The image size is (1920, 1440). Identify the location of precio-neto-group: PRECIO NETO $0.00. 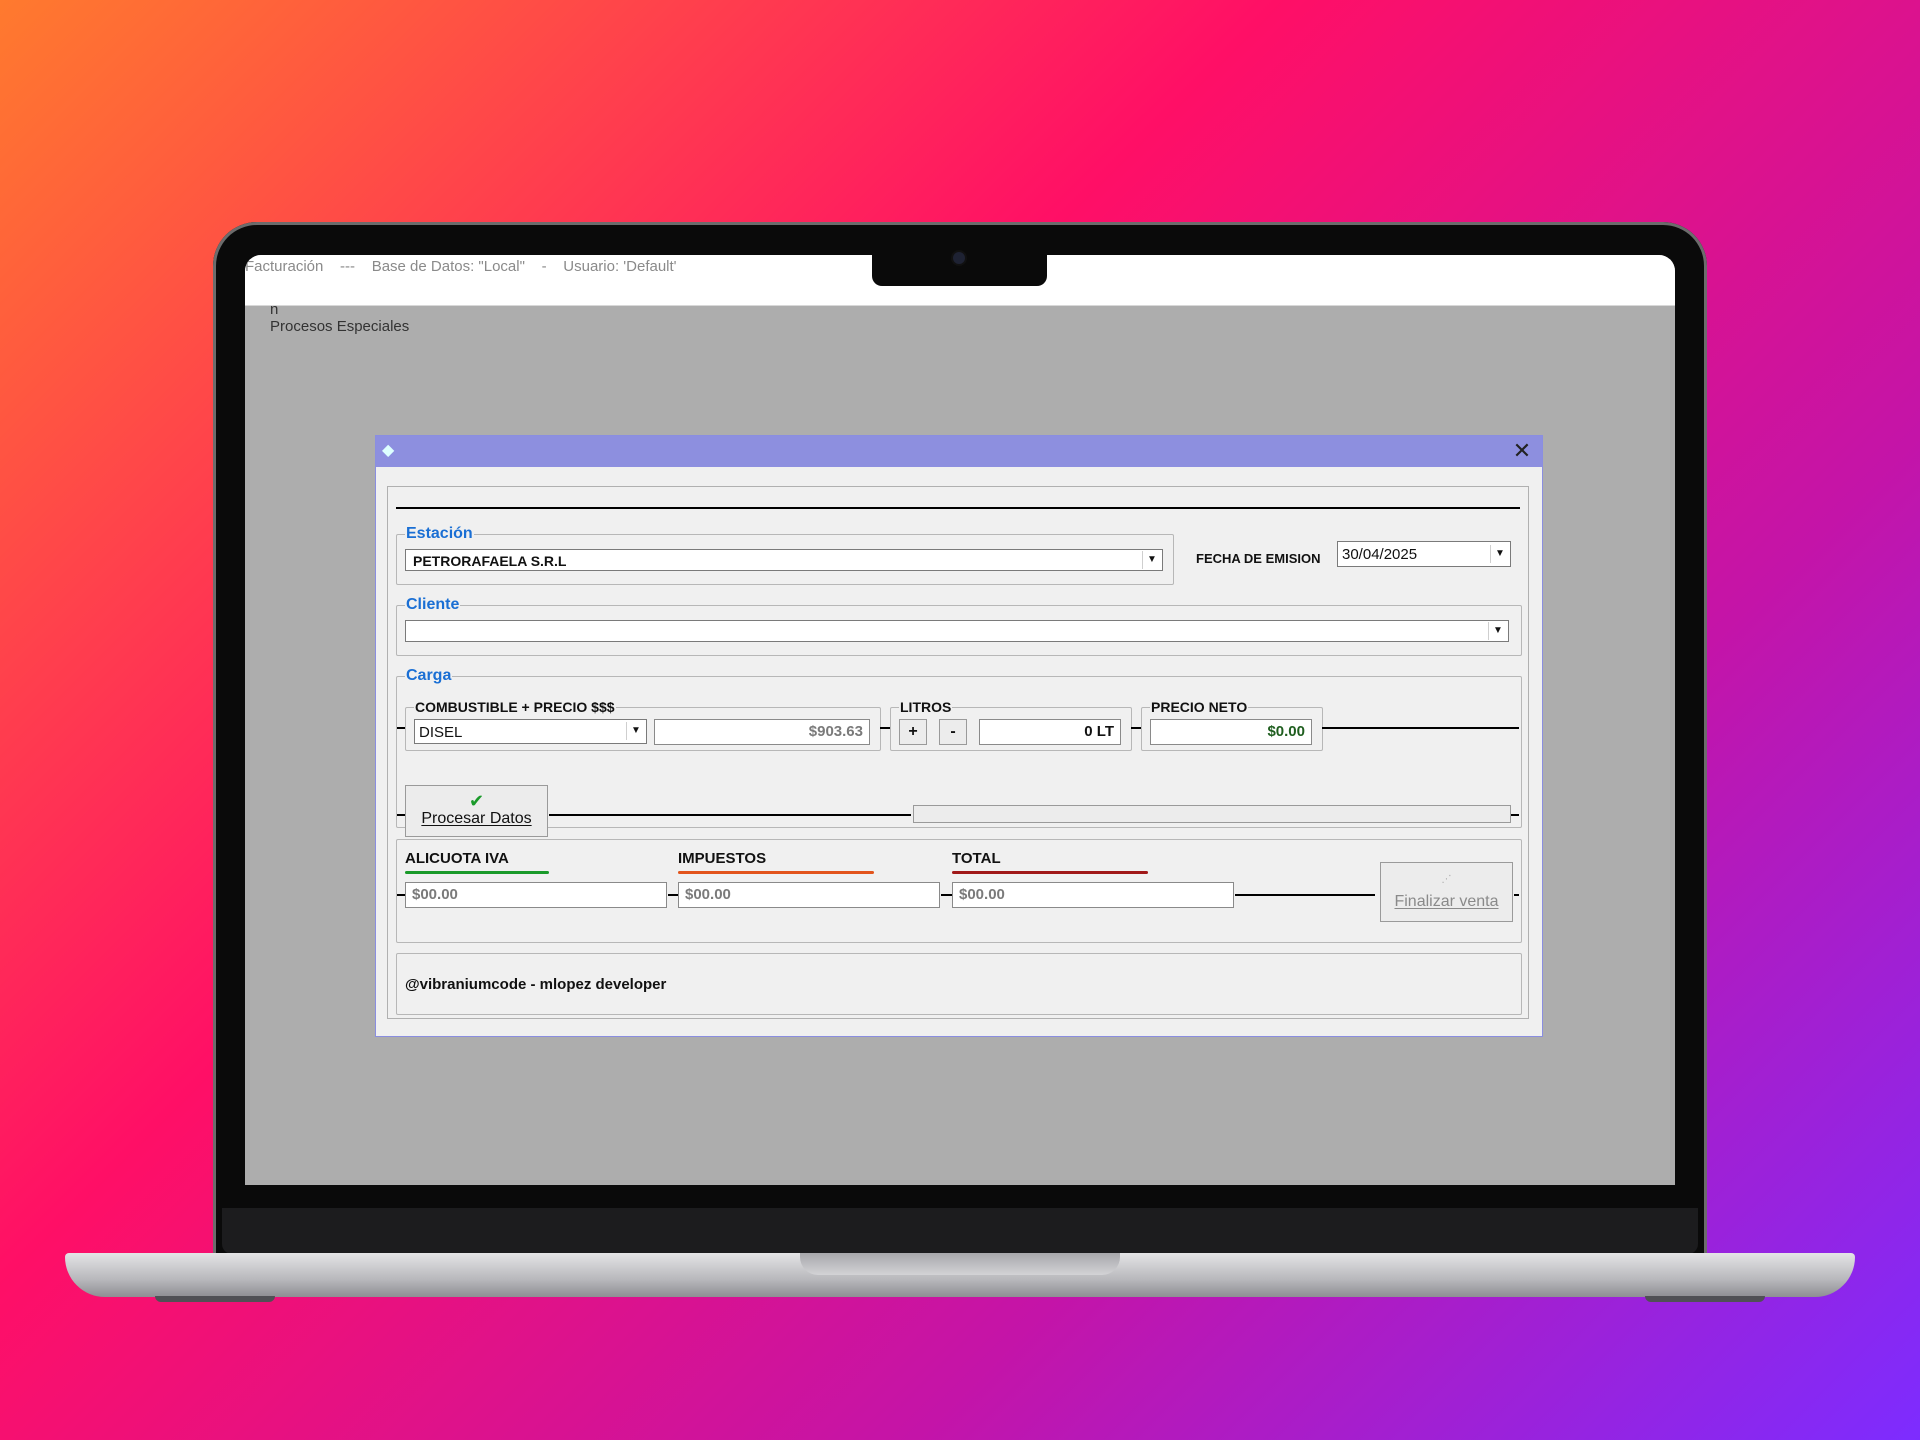
(1232, 725).